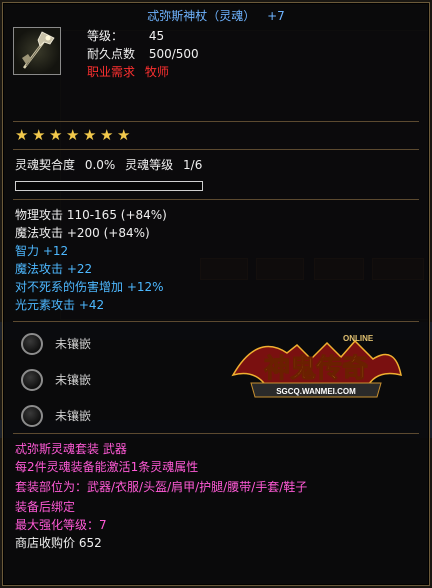  I want to click on soul-level-label: 灵魂等级, so click(149, 165).